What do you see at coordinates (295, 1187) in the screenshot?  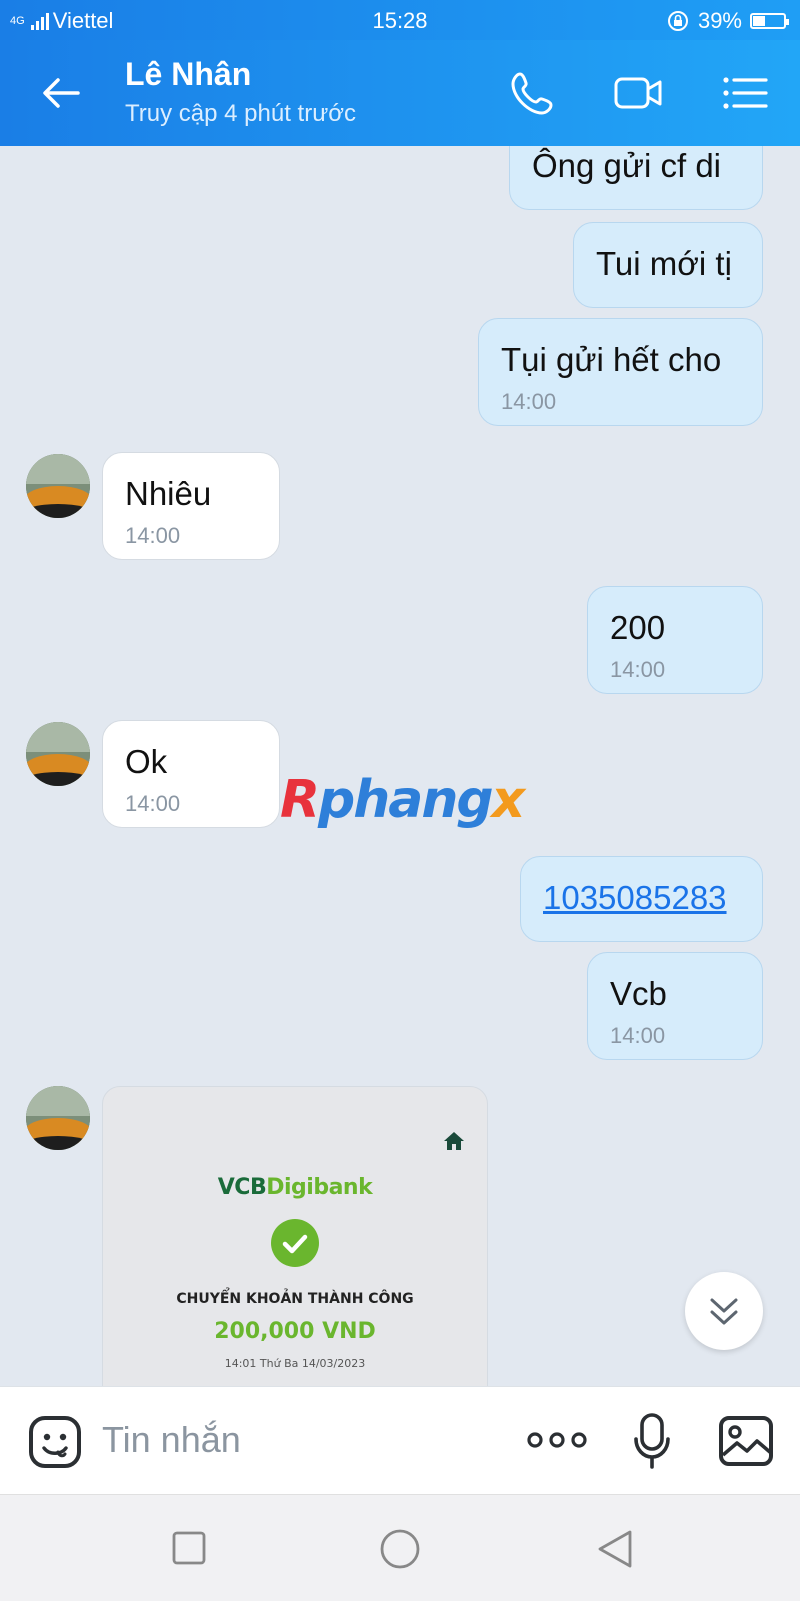 I see `bank-brand: VCBDigibank` at bounding box center [295, 1187].